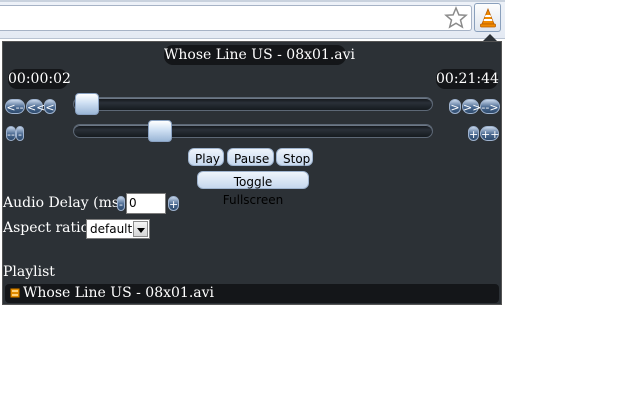 The image size is (640, 400). What do you see at coordinates (294, 157) in the screenshot?
I see `stop-button: Stop` at bounding box center [294, 157].